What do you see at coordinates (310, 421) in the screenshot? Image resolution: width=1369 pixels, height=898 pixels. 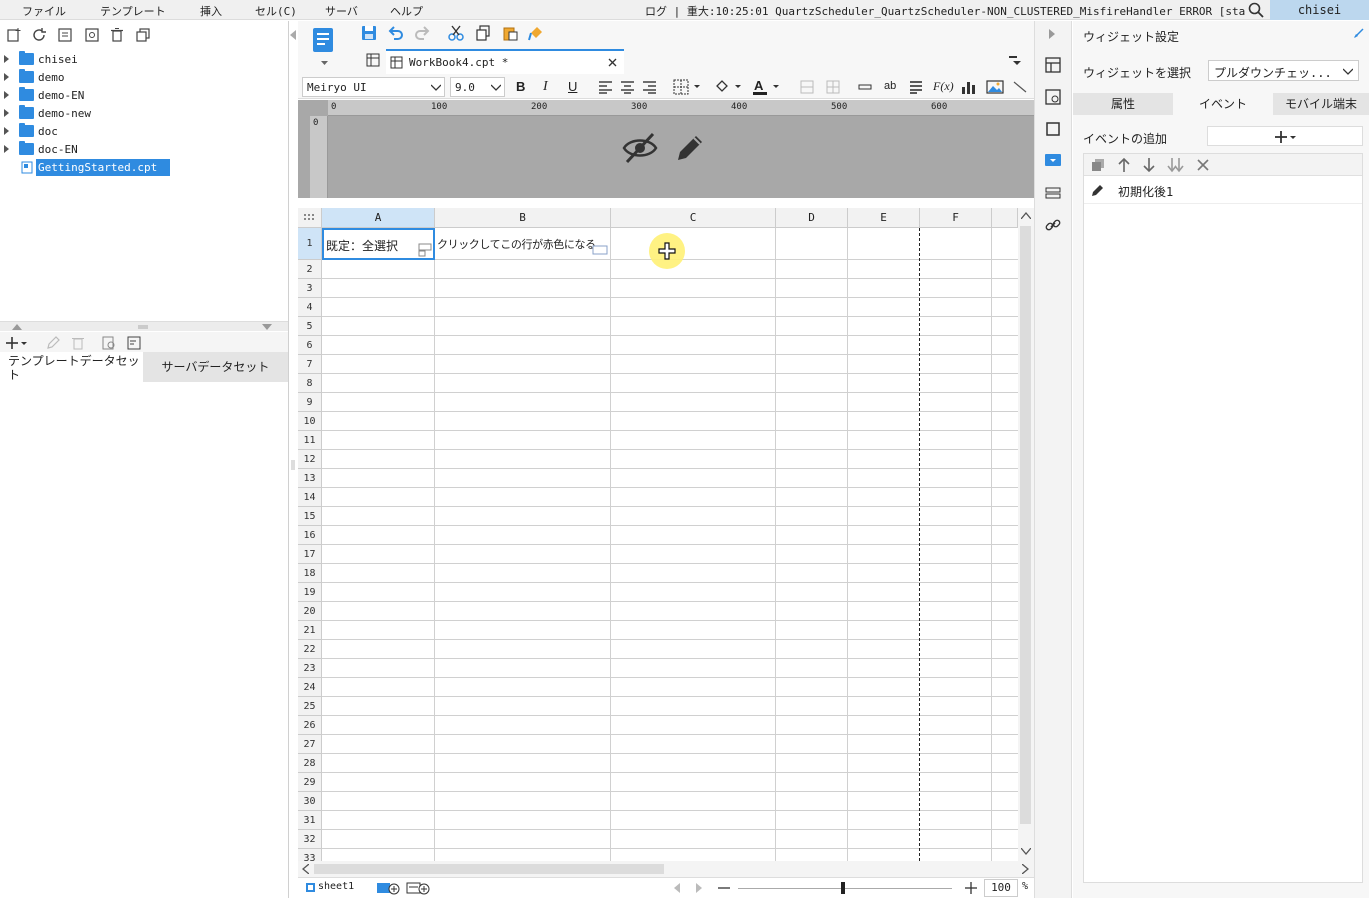 I see `row-header: 10` at bounding box center [310, 421].